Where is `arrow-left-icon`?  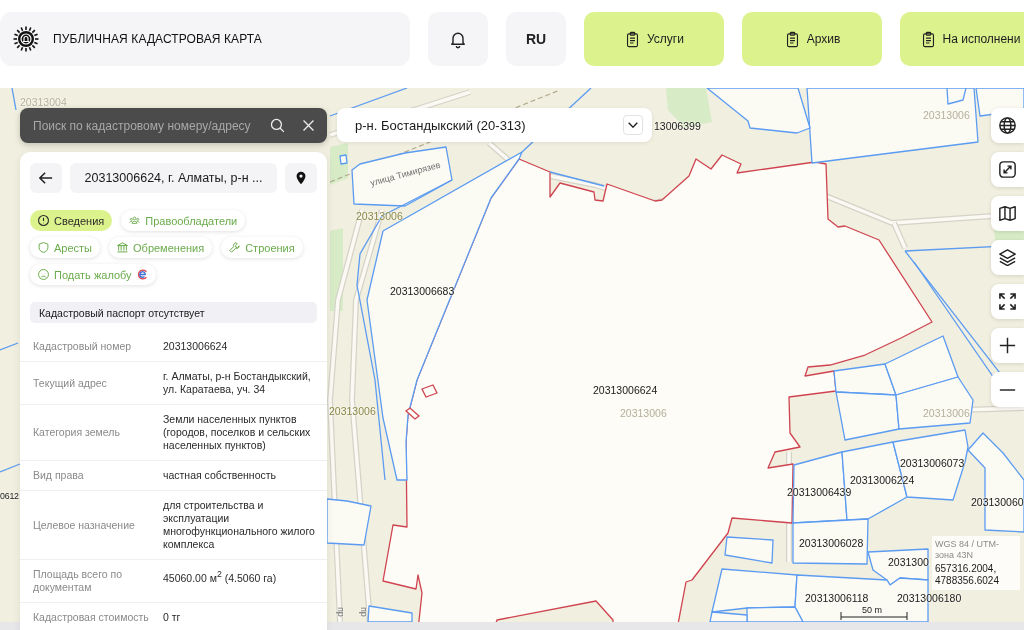 arrow-left-icon is located at coordinates (46, 178).